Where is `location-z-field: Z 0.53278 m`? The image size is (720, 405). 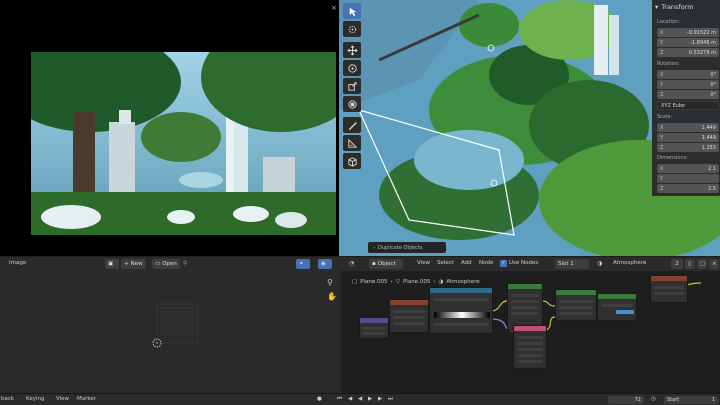 location-z-field: Z 0.53278 m is located at coordinates (688, 52).